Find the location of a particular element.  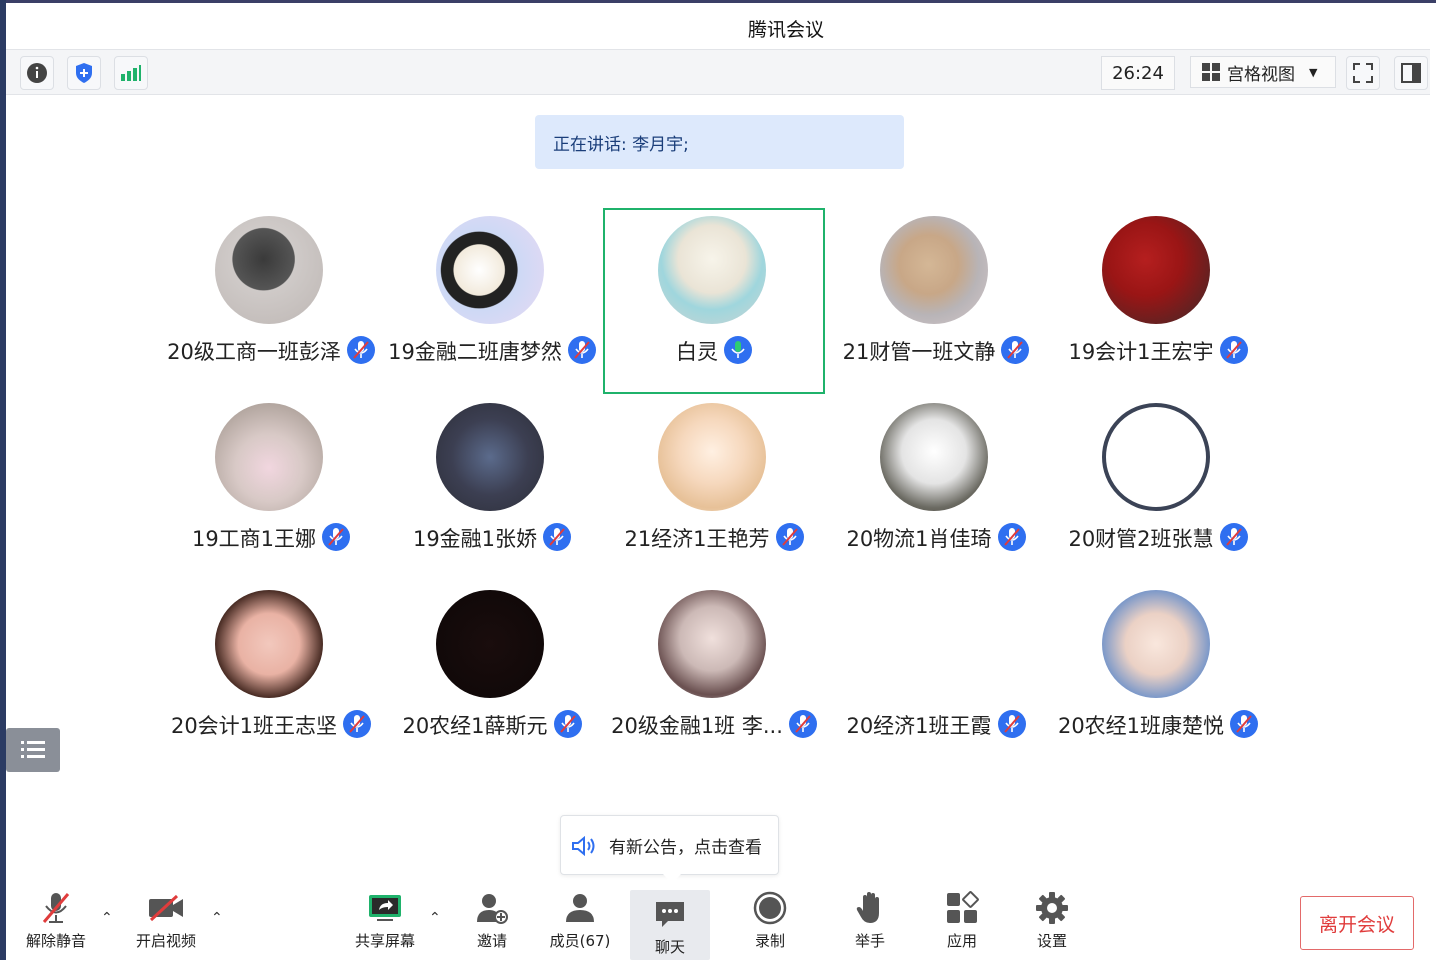

security-button is located at coordinates (84, 73).